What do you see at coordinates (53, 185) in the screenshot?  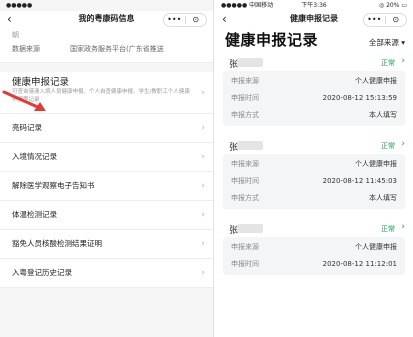 I see `menu-item-label: 解除医学观察电子告知书` at bounding box center [53, 185].